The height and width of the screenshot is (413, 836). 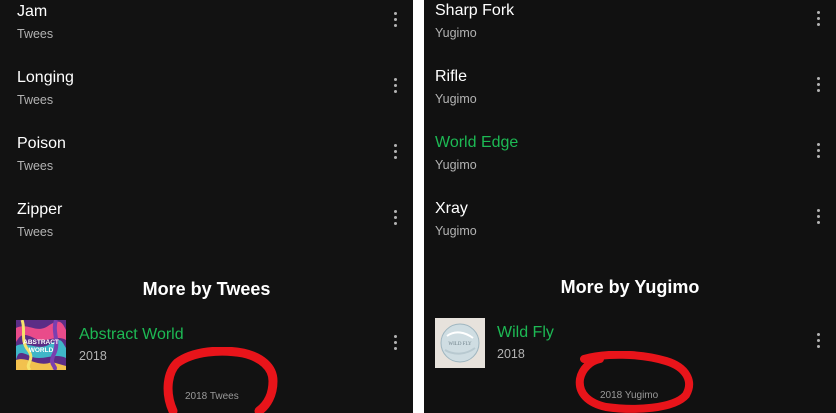 What do you see at coordinates (212, 396) in the screenshot?
I see `footer-text: 2018 Twees` at bounding box center [212, 396].